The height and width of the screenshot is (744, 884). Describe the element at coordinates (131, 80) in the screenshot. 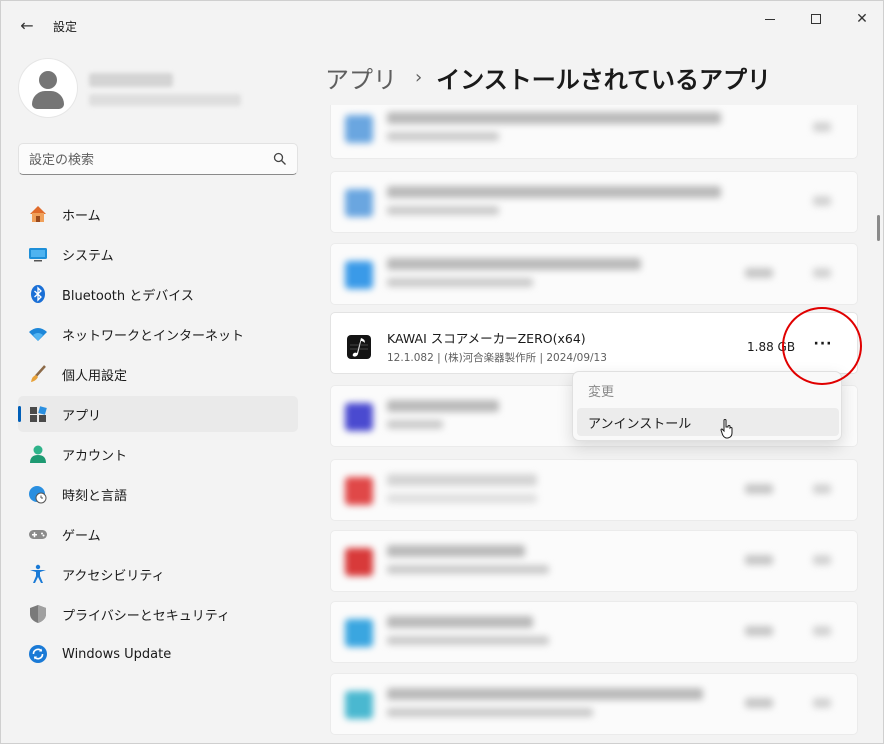

I see `profile-name-redacted` at that location.